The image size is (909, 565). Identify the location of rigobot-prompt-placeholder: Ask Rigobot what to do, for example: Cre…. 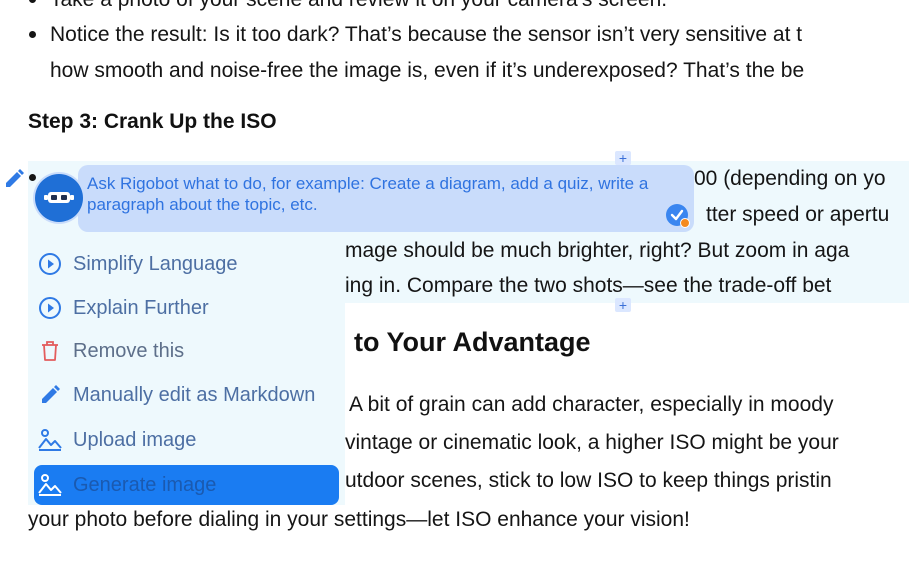
(368, 194).